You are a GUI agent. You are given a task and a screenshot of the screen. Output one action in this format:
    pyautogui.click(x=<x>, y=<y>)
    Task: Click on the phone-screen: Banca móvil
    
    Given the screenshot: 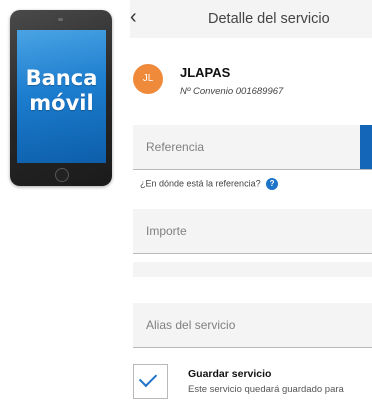 What is the action you would take?
    pyautogui.click(x=61, y=96)
    